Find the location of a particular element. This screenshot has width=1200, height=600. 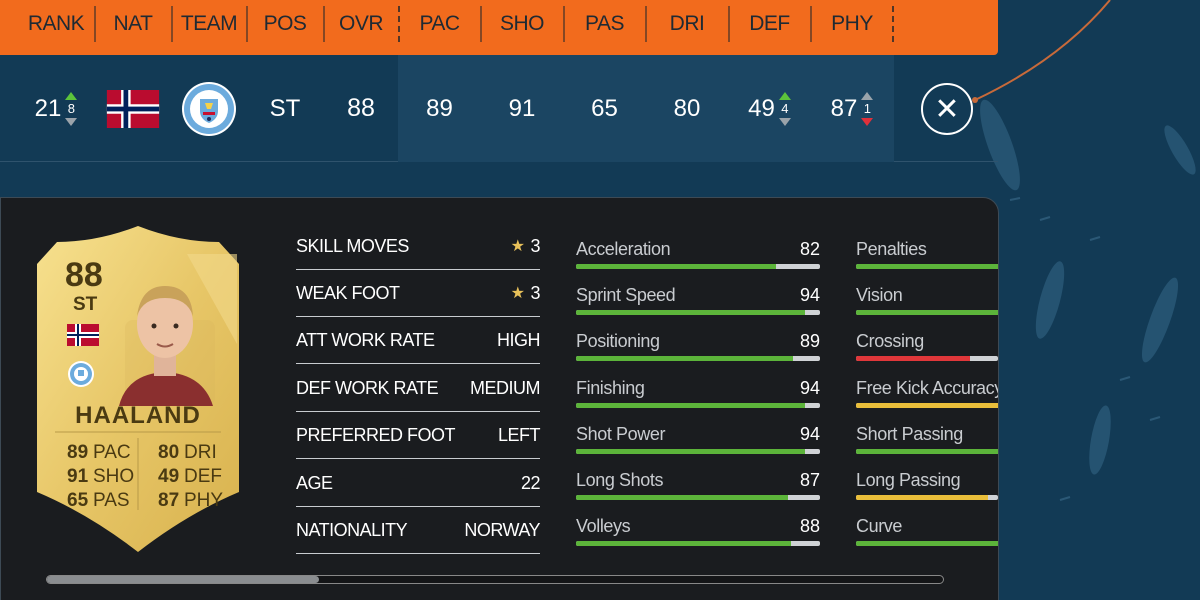

attribute-vision: Vision is located at coordinates (927, 308).